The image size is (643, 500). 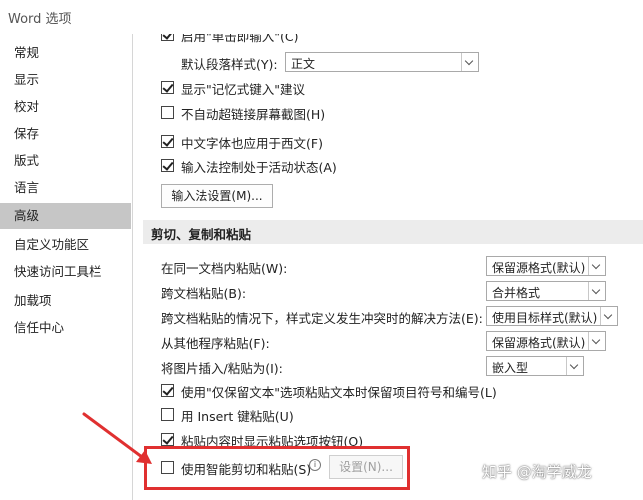 What do you see at coordinates (117, 438) in the screenshot?
I see `annotation-arrow` at bounding box center [117, 438].